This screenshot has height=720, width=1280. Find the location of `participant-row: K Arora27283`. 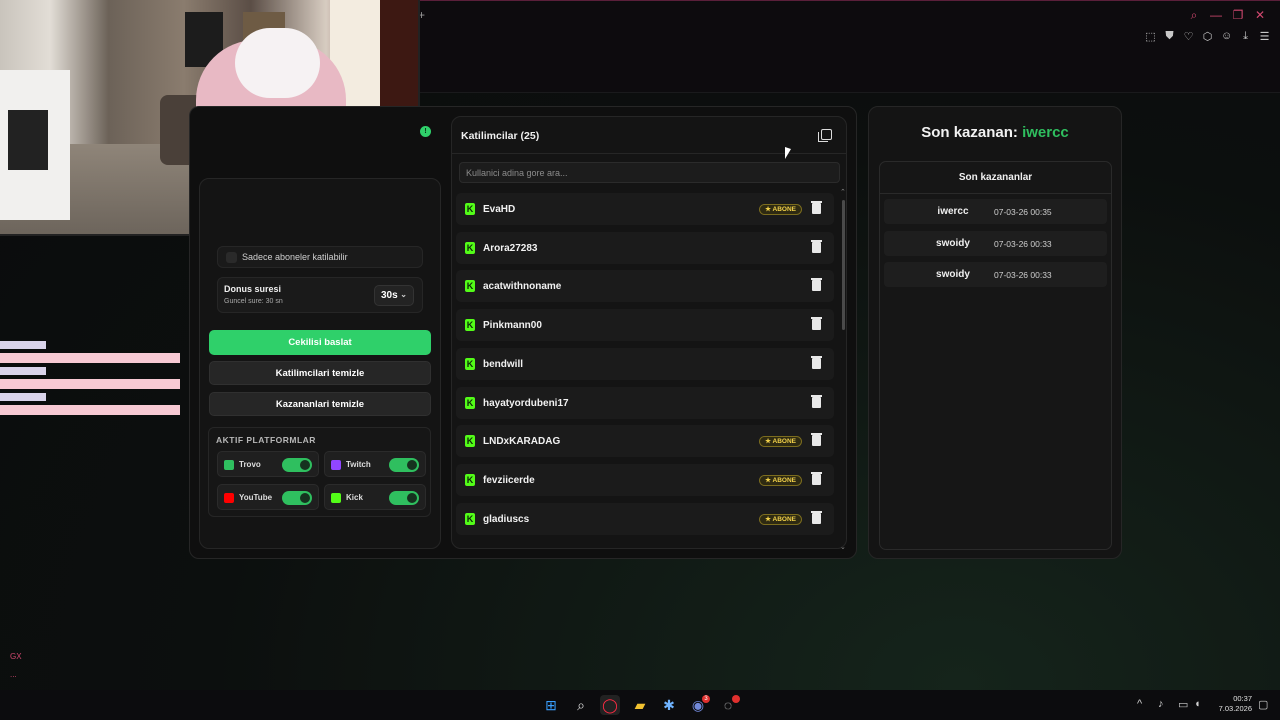

participant-row: K Arora27283 is located at coordinates (645, 247).